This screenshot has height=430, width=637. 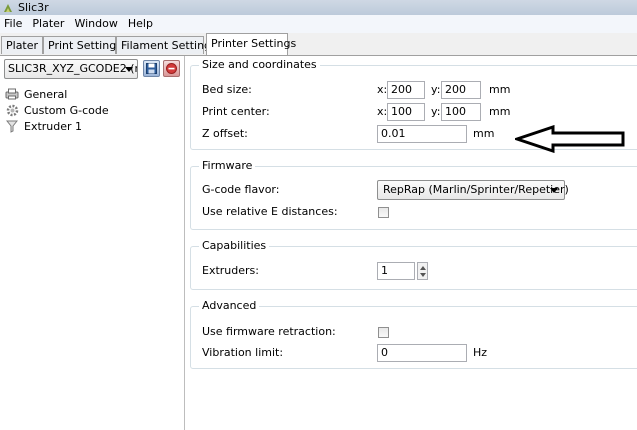 I want to click on tree-item-custom-gcode: Custom G-code, so click(x=56, y=110).